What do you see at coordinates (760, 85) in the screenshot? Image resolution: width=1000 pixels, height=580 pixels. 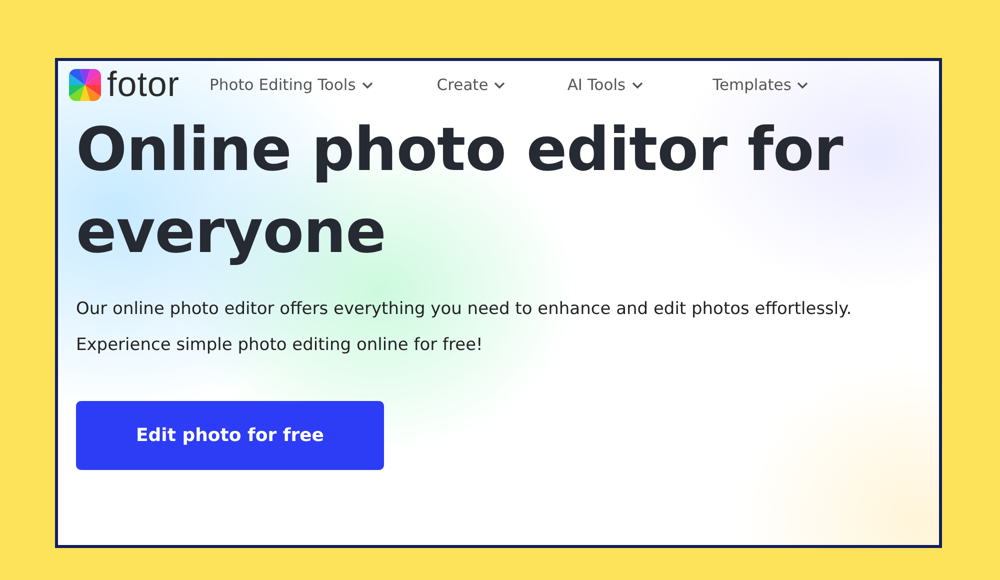 I see `nav-menu-item: Templates` at bounding box center [760, 85].